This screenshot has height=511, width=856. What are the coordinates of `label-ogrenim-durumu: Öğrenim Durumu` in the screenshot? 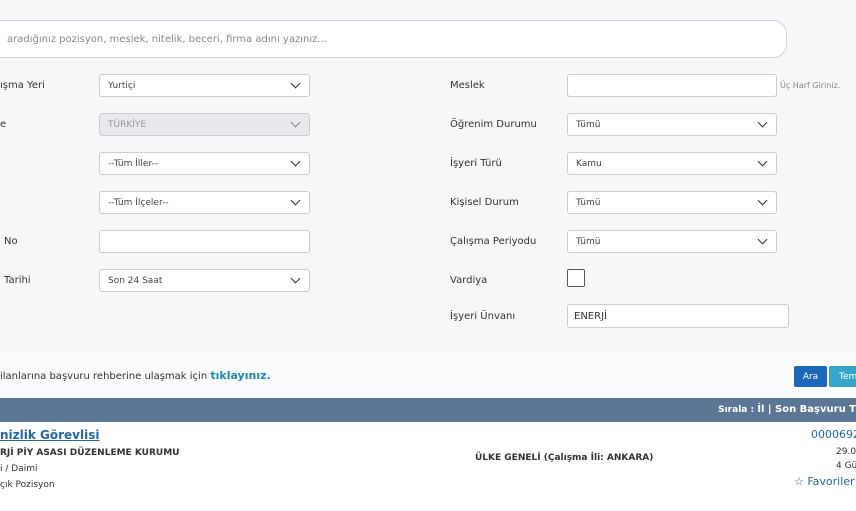 It's located at (493, 124).